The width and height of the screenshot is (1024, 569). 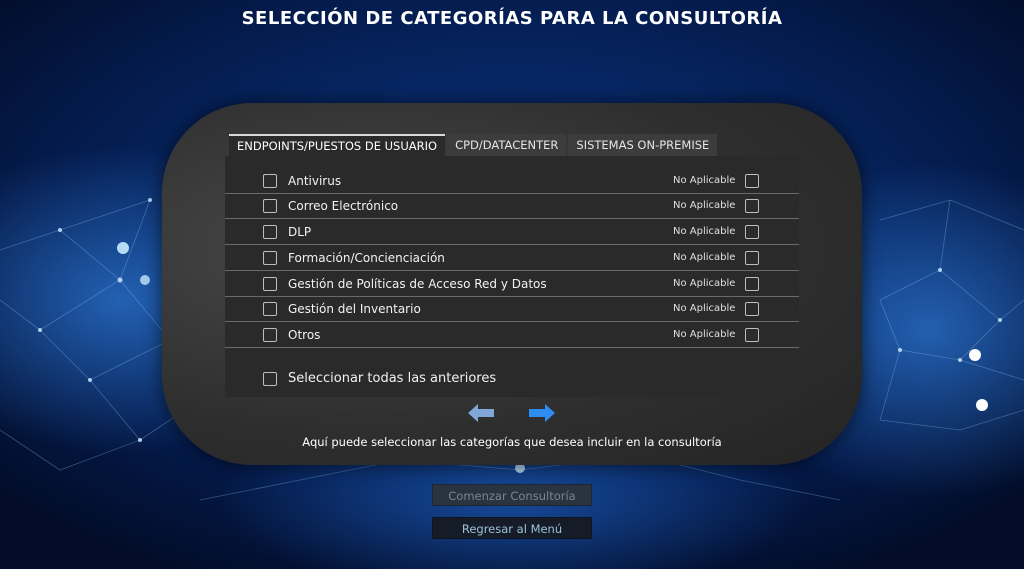 I want to click on category-row-antivirus: Antivirus No Aplicable, so click(x=512, y=181).